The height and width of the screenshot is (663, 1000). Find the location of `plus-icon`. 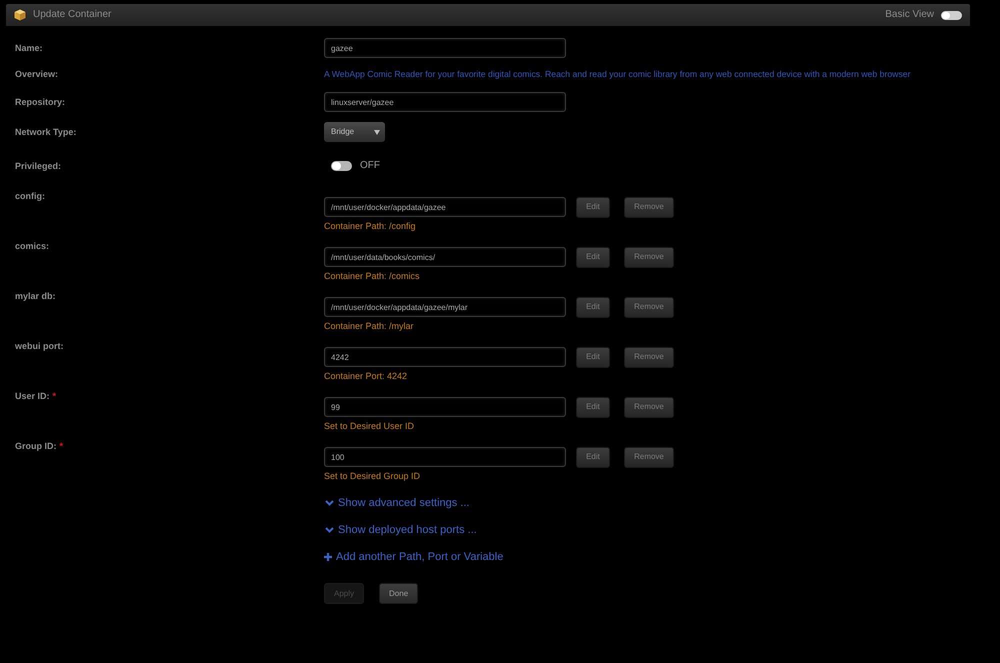

plus-icon is located at coordinates (328, 557).